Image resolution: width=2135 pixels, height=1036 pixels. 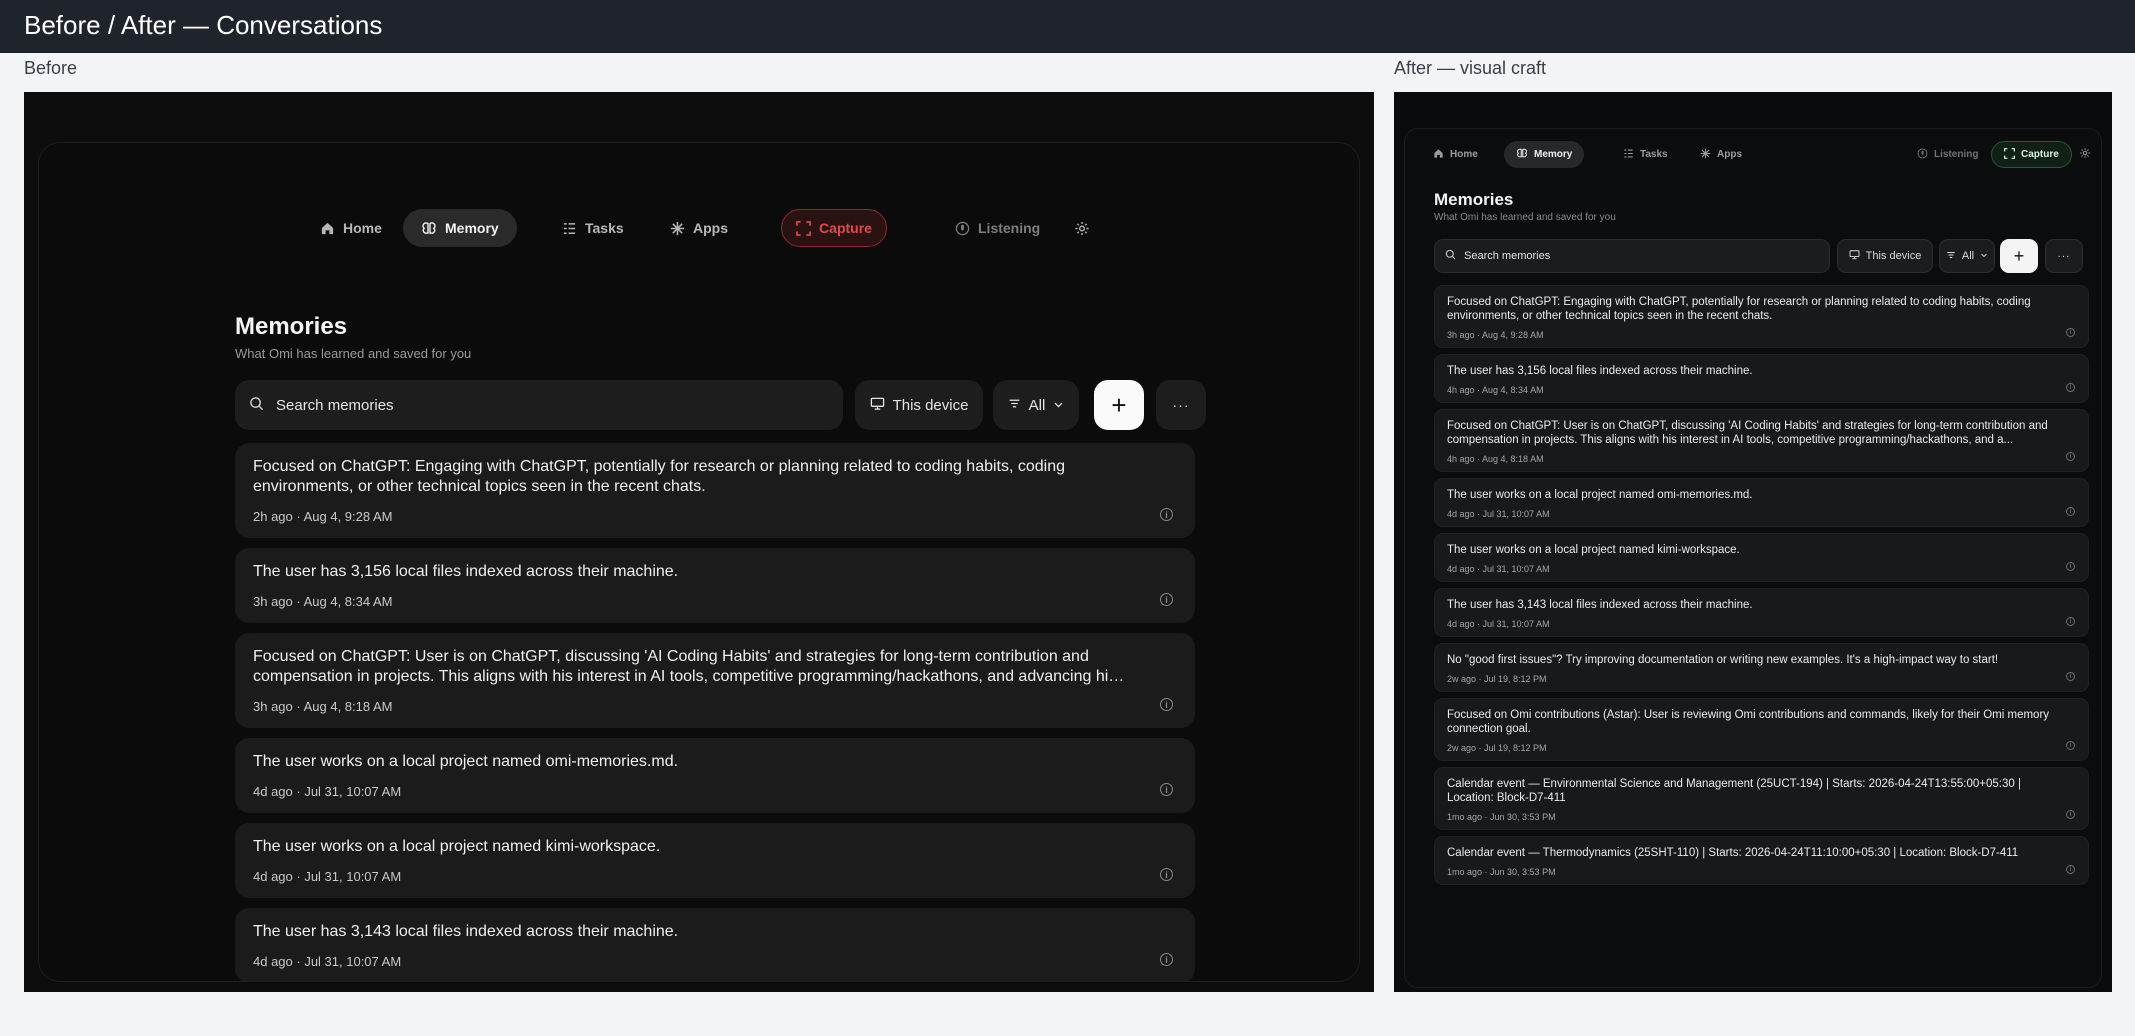 What do you see at coordinates (803, 228) in the screenshot?
I see `scan-icon` at bounding box center [803, 228].